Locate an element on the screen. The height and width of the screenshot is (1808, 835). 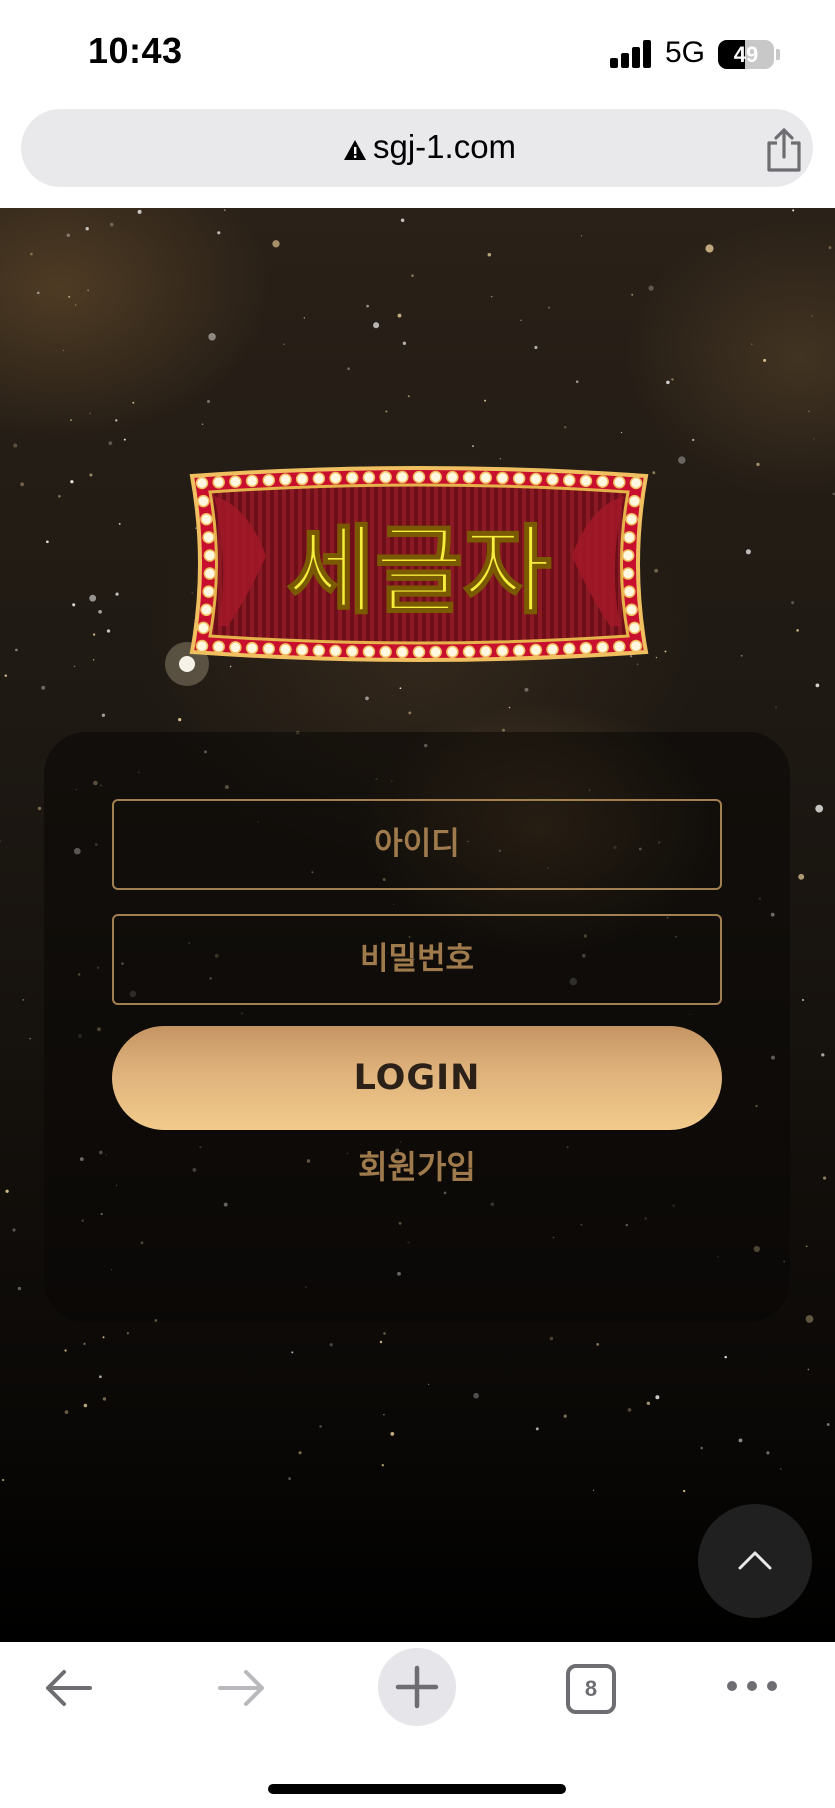
address-bar: sgj-1.com is located at coordinates (417, 148).